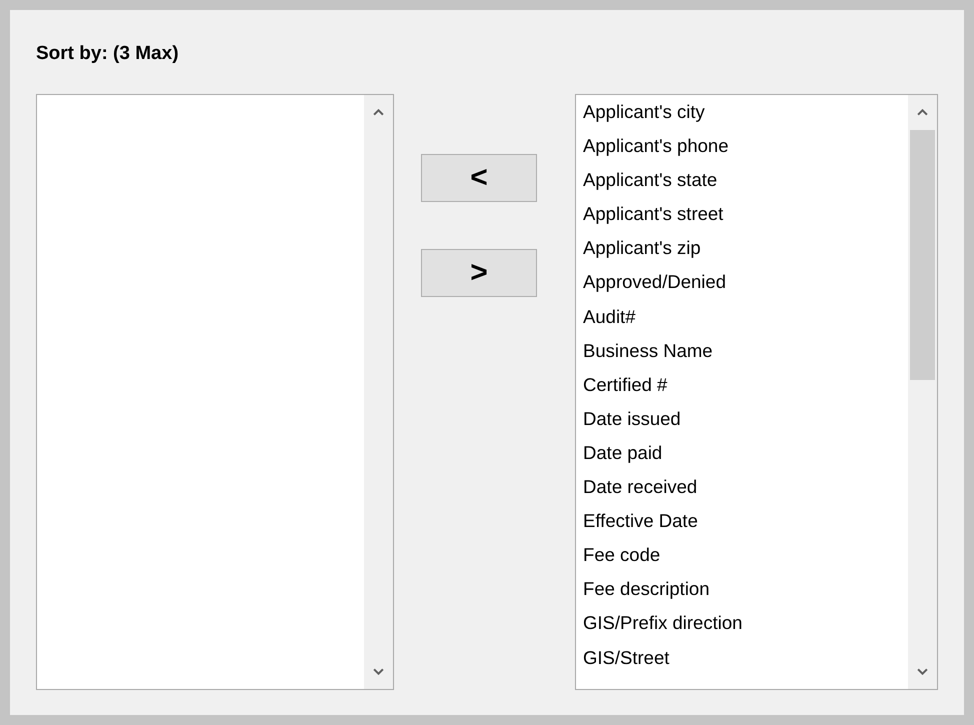  What do you see at coordinates (741, 180) in the screenshot?
I see `list-item: Applicant's state` at bounding box center [741, 180].